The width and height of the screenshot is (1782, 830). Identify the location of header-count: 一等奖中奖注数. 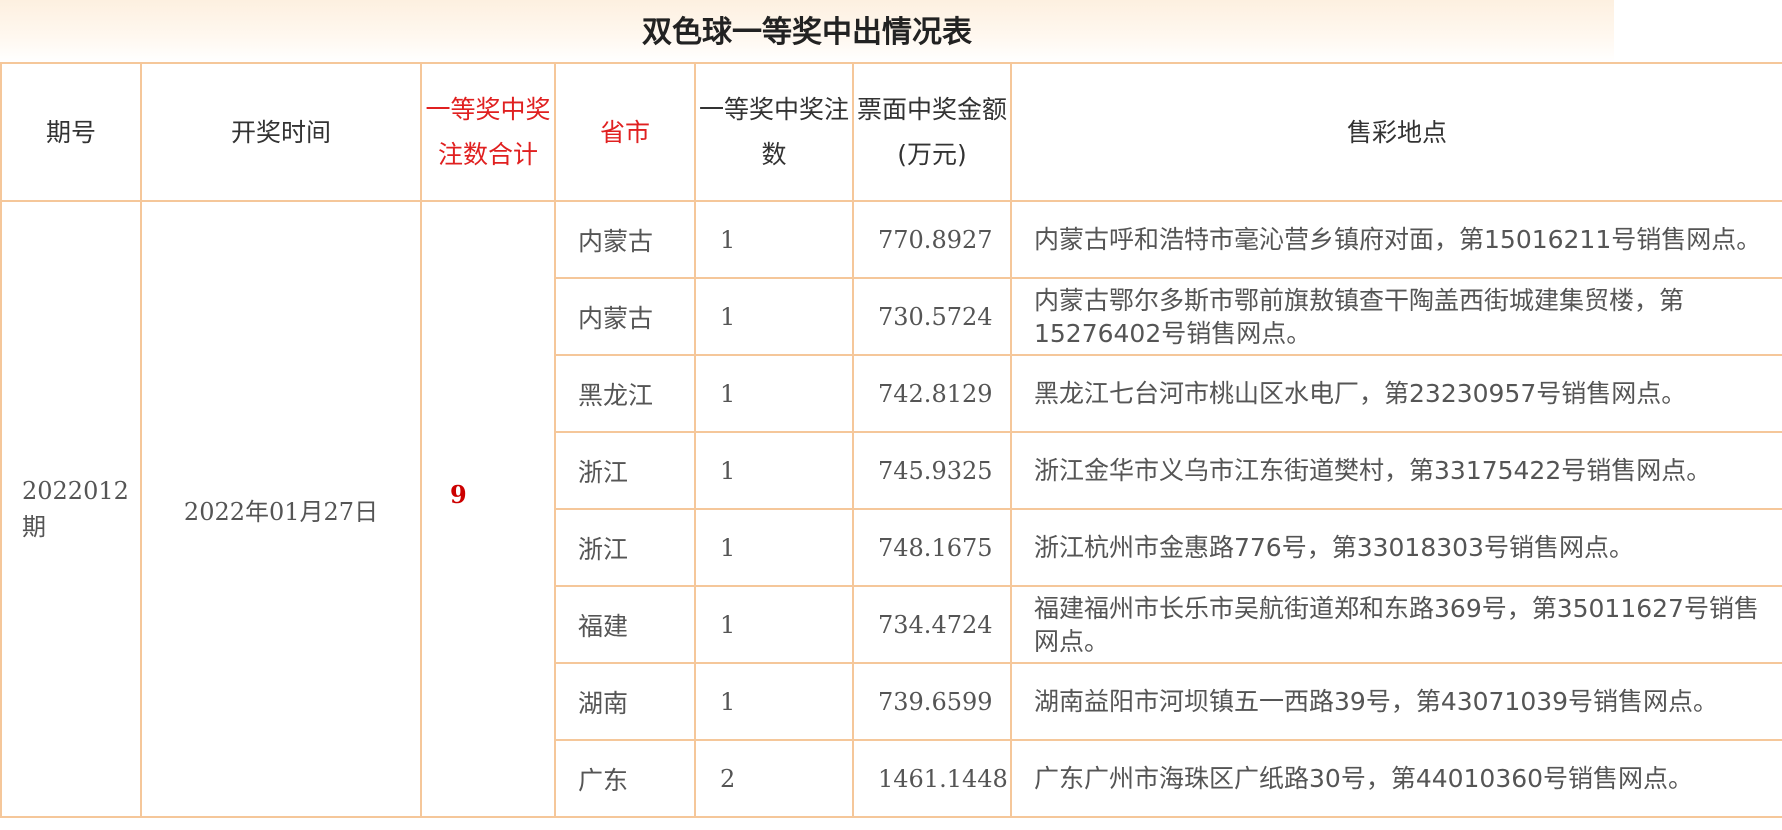
(774, 132).